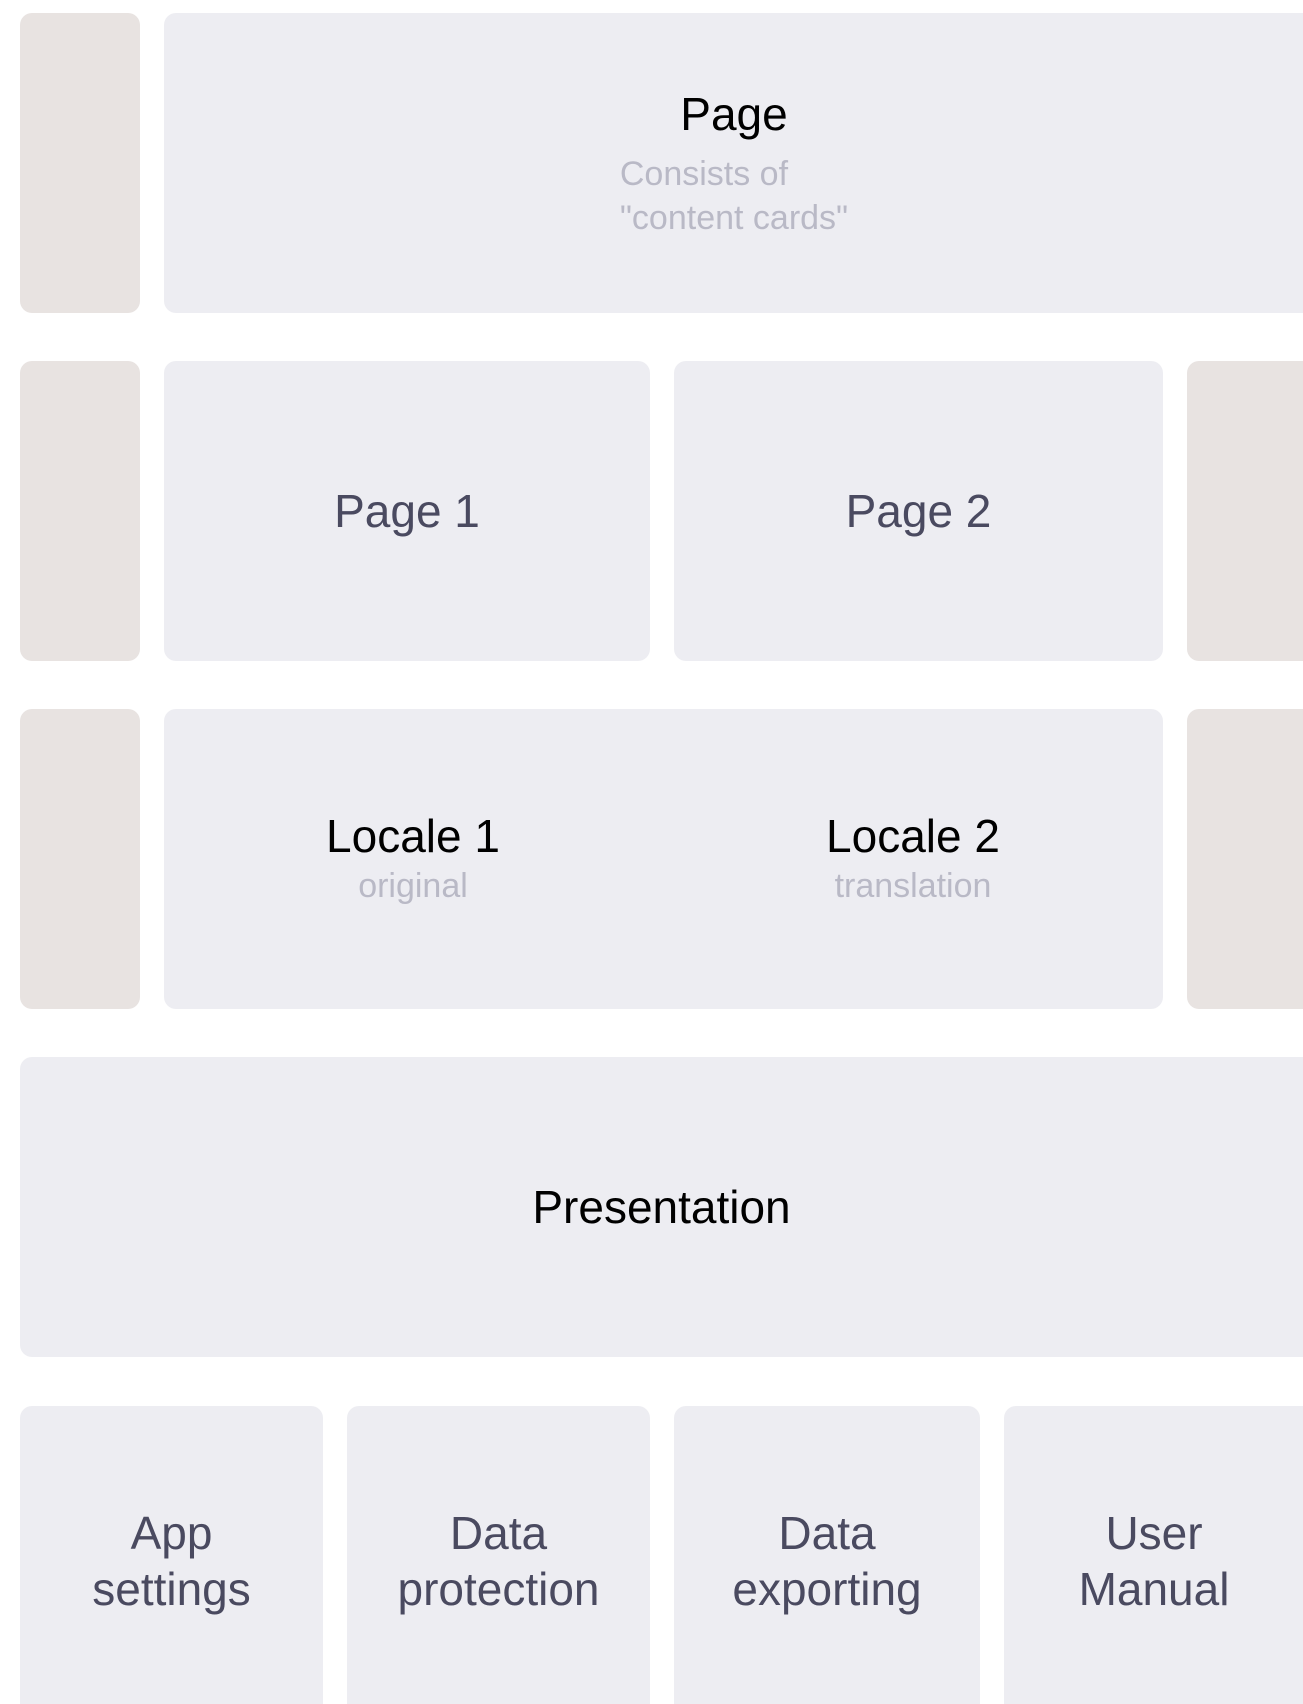 The image size is (1303, 1704). What do you see at coordinates (80, 163) in the screenshot?
I see `left-side-block-row1` at bounding box center [80, 163].